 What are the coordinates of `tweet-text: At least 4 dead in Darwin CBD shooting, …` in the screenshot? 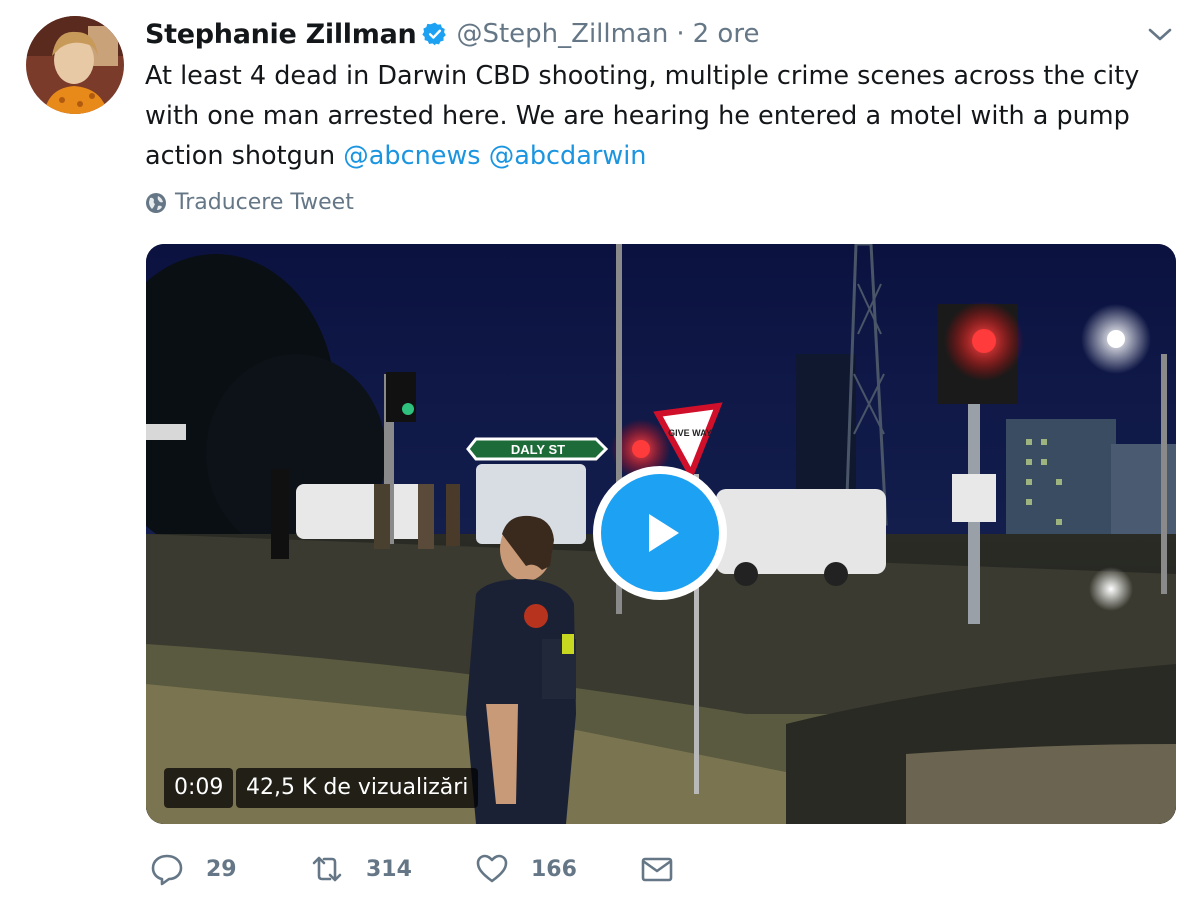 It's located at (660, 116).